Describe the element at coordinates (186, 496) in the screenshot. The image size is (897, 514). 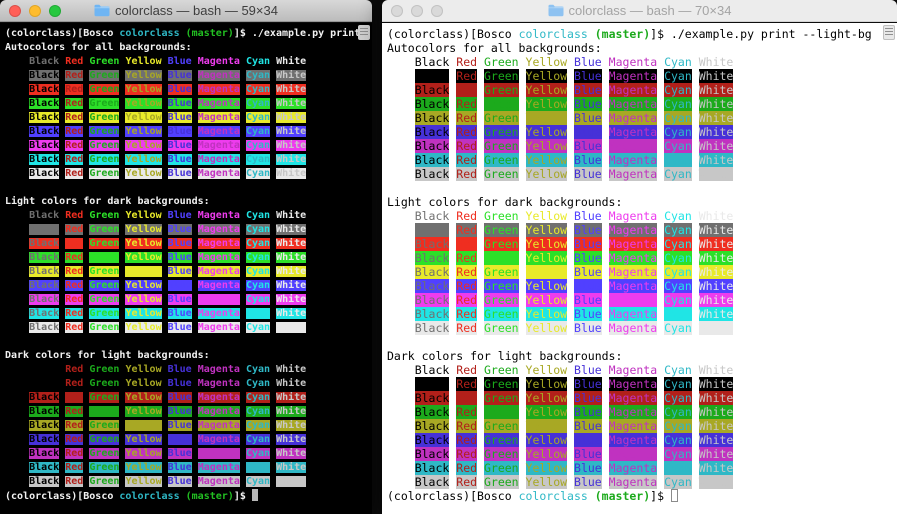
I see `prompt-line: (colorclass)[Bosco colorclass (master)]$` at that location.